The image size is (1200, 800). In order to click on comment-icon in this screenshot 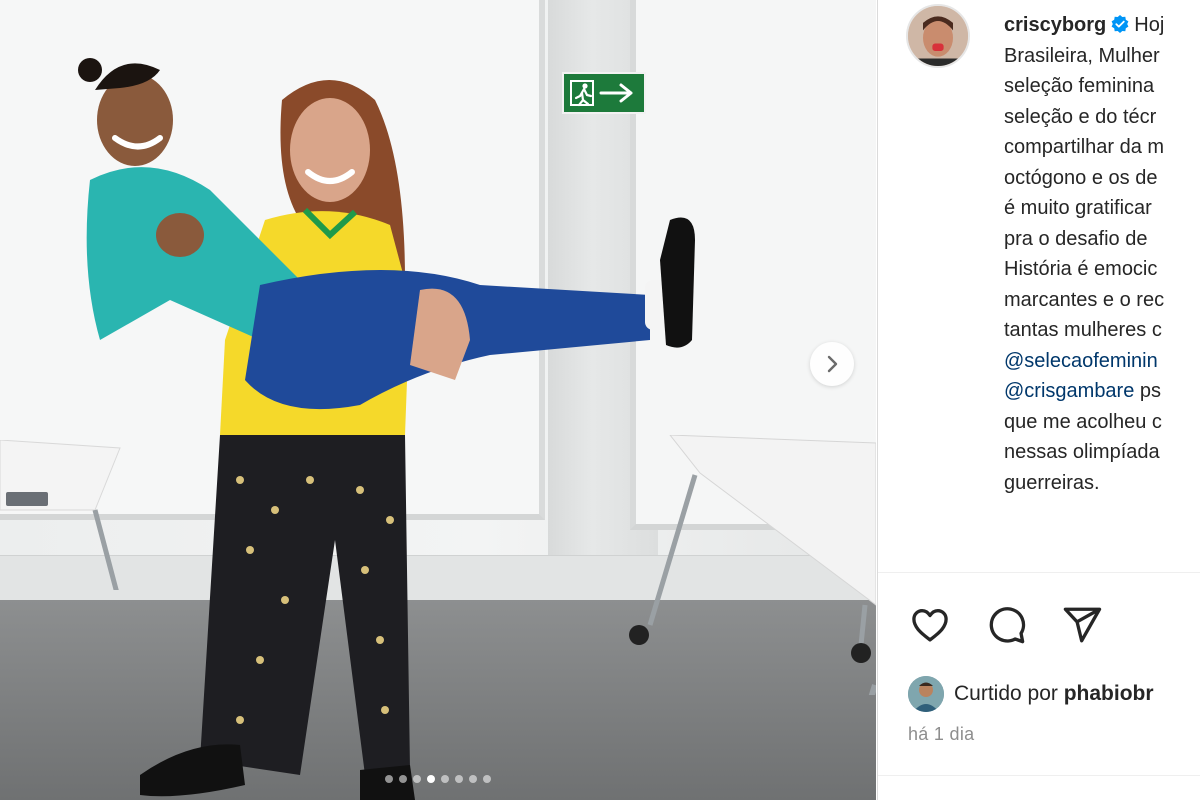, I will do `click(1007, 625)`.